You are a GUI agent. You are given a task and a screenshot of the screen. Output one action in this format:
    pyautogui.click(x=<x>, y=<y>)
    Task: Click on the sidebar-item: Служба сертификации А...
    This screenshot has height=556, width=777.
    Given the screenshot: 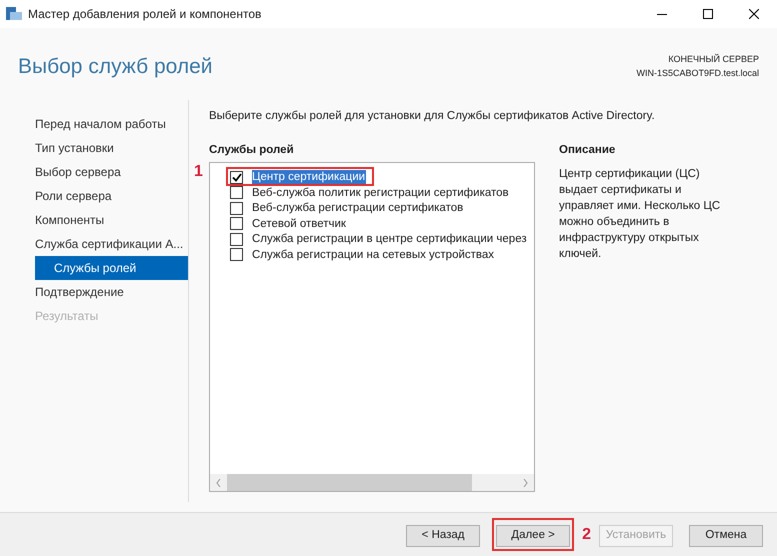 What is the action you would take?
    pyautogui.click(x=111, y=244)
    